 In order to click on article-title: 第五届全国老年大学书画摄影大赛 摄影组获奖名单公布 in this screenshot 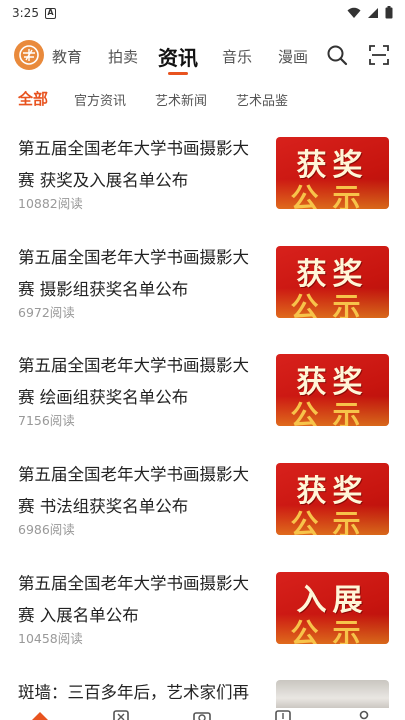, I will do `click(141, 274)`.